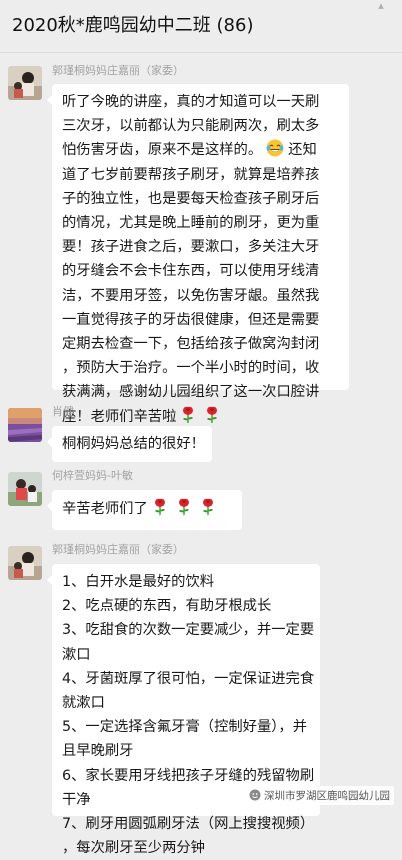 This screenshot has width=402, height=860. What do you see at coordinates (191, 126) in the screenshot?
I see `message-line: 三次牙，以前都认为只能刷两次，刷太多` at bounding box center [191, 126].